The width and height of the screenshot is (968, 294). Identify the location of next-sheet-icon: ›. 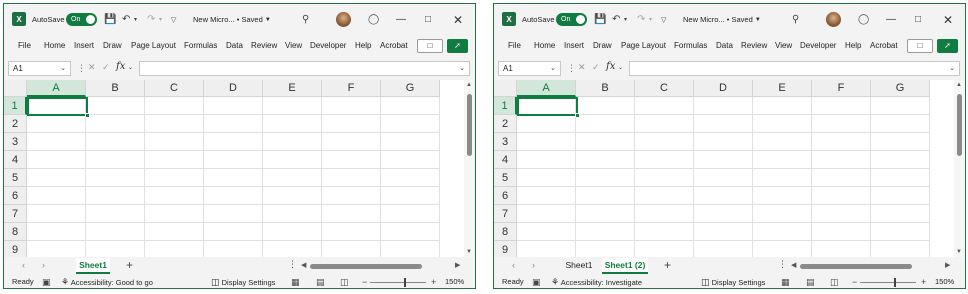
(533, 265).